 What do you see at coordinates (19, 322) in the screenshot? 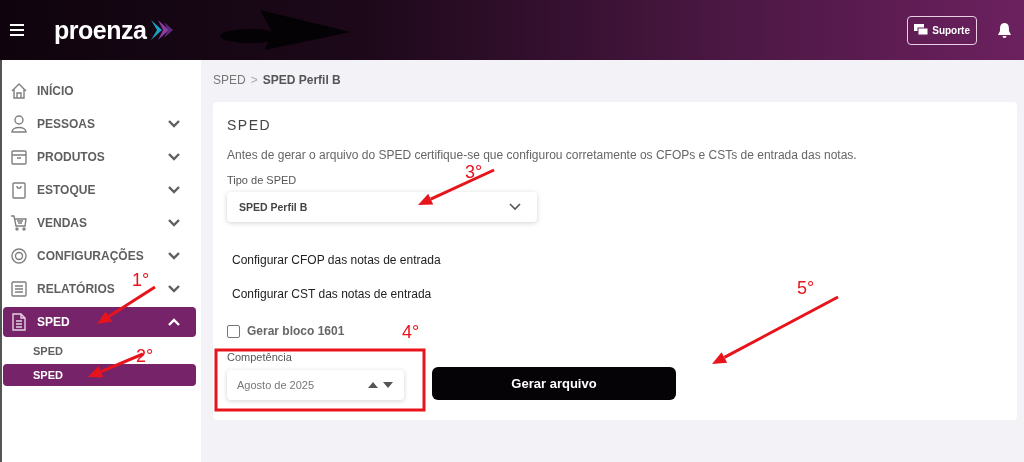
I see `document-icon` at bounding box center [19, 322].